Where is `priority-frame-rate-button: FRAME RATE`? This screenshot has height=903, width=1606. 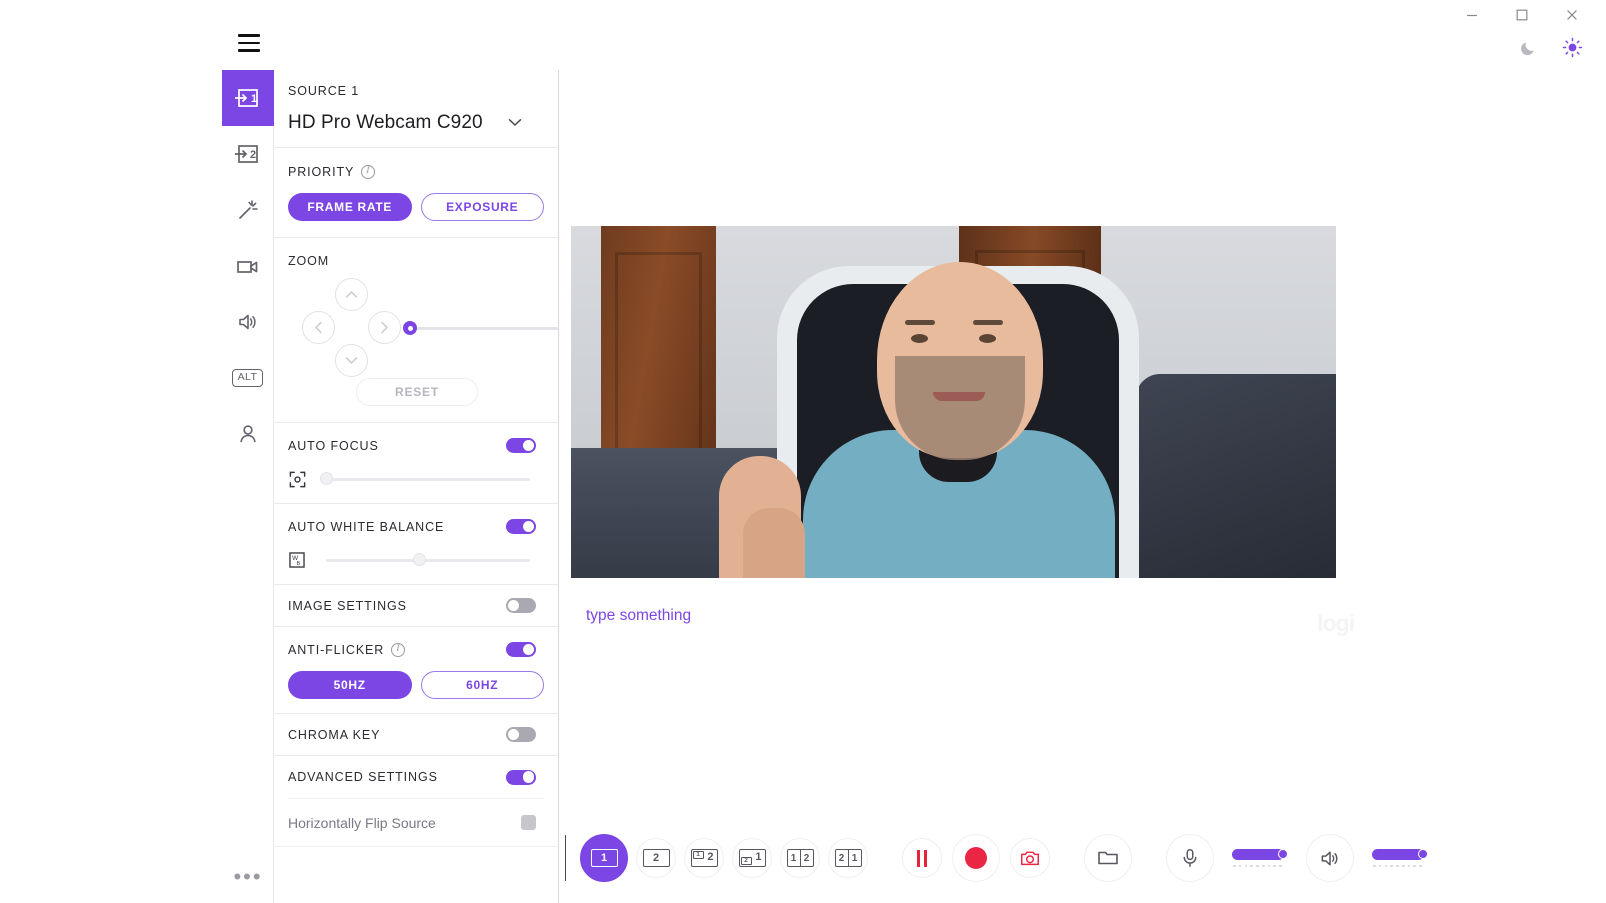 priority-frame-rate-button: FRAME RATE is located at coordinates (350, 207).